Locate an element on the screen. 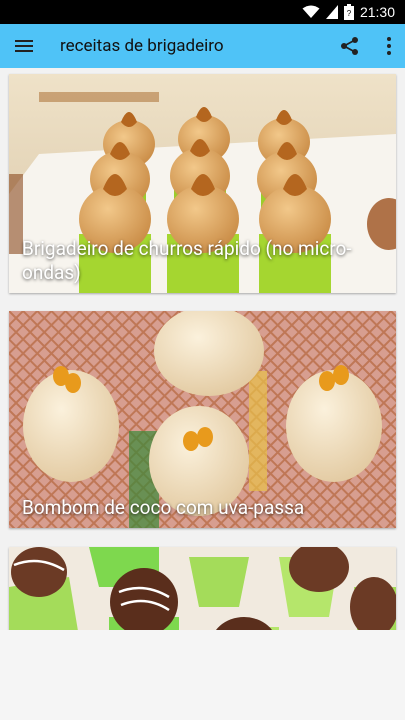 This screenshot has width=405, height=720. status-bar: ? 21:30 is located at coordinates (202, 12).